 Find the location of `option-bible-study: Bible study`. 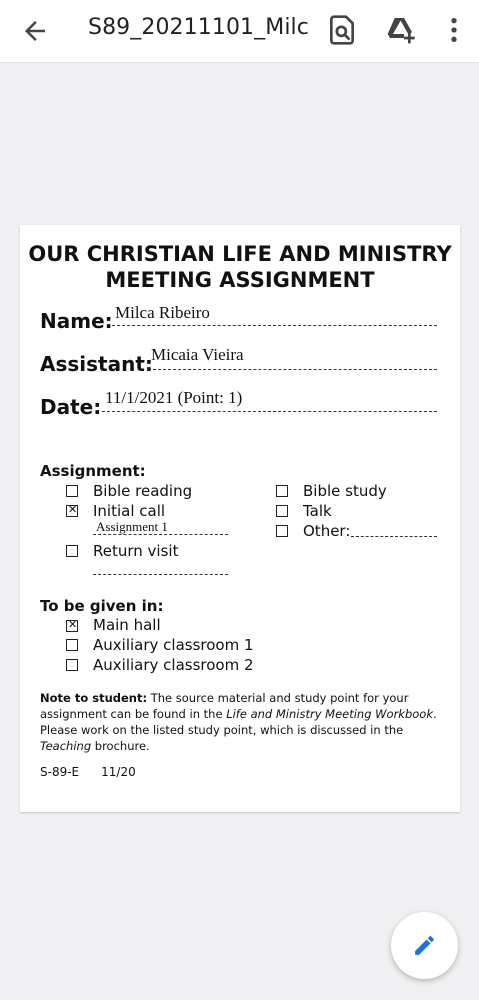

option-bible-study: Bible study is located at coordinates (345, 491).